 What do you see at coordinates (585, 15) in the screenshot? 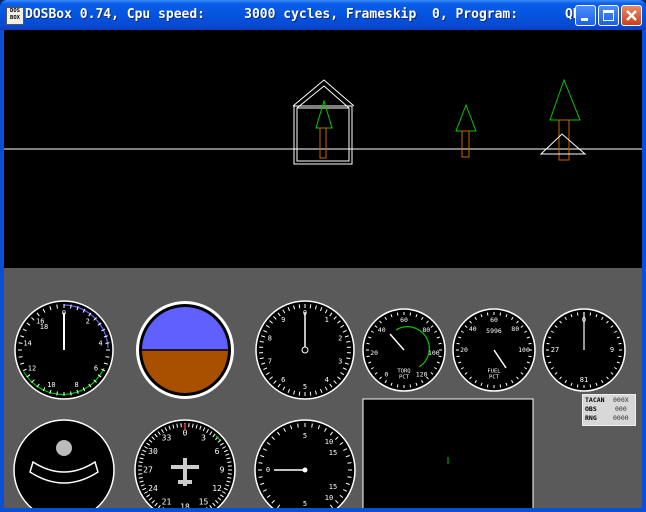
I see `minimize-button` at bounding box center [585, 15].